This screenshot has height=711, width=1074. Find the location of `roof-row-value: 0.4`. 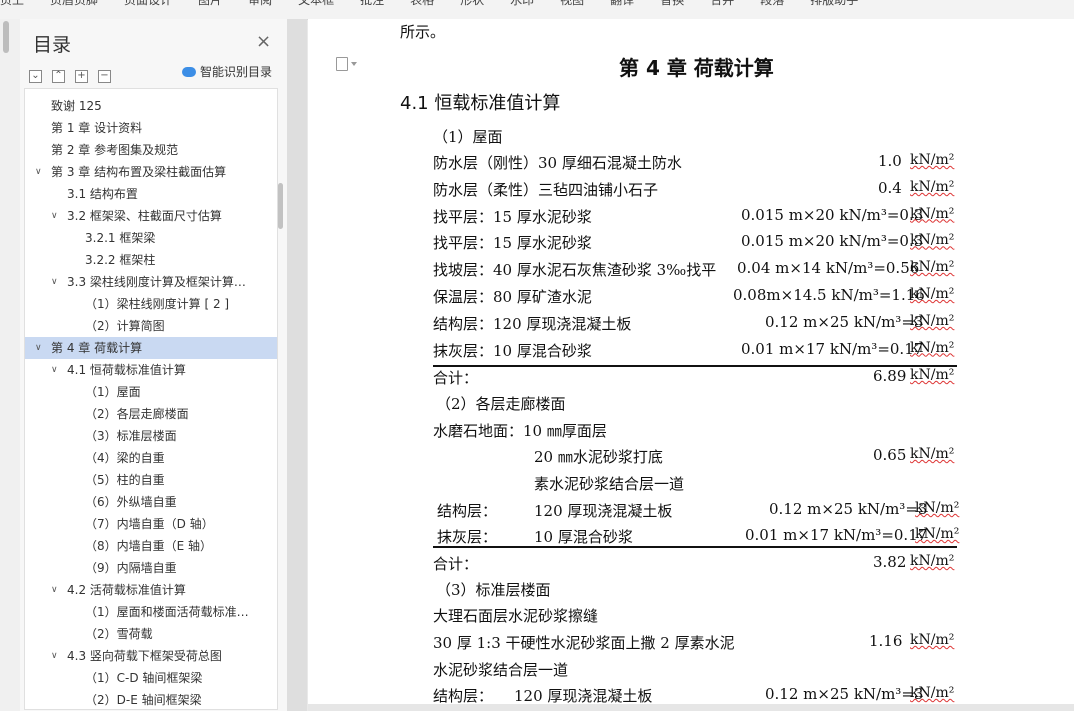

roof-row-value: 0.4 is located at coordinates (890, 187).